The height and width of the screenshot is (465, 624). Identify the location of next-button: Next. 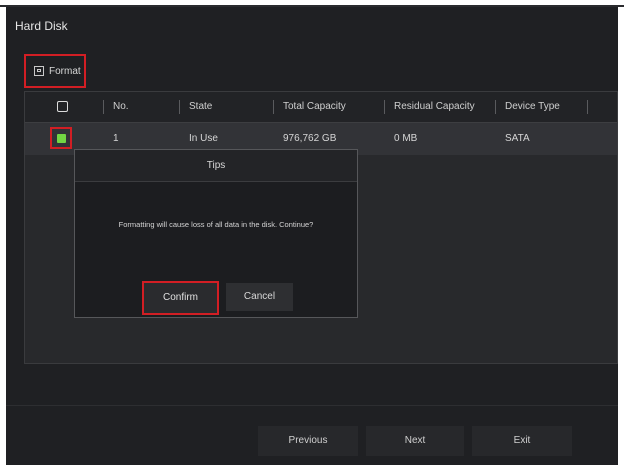
(415, 441).